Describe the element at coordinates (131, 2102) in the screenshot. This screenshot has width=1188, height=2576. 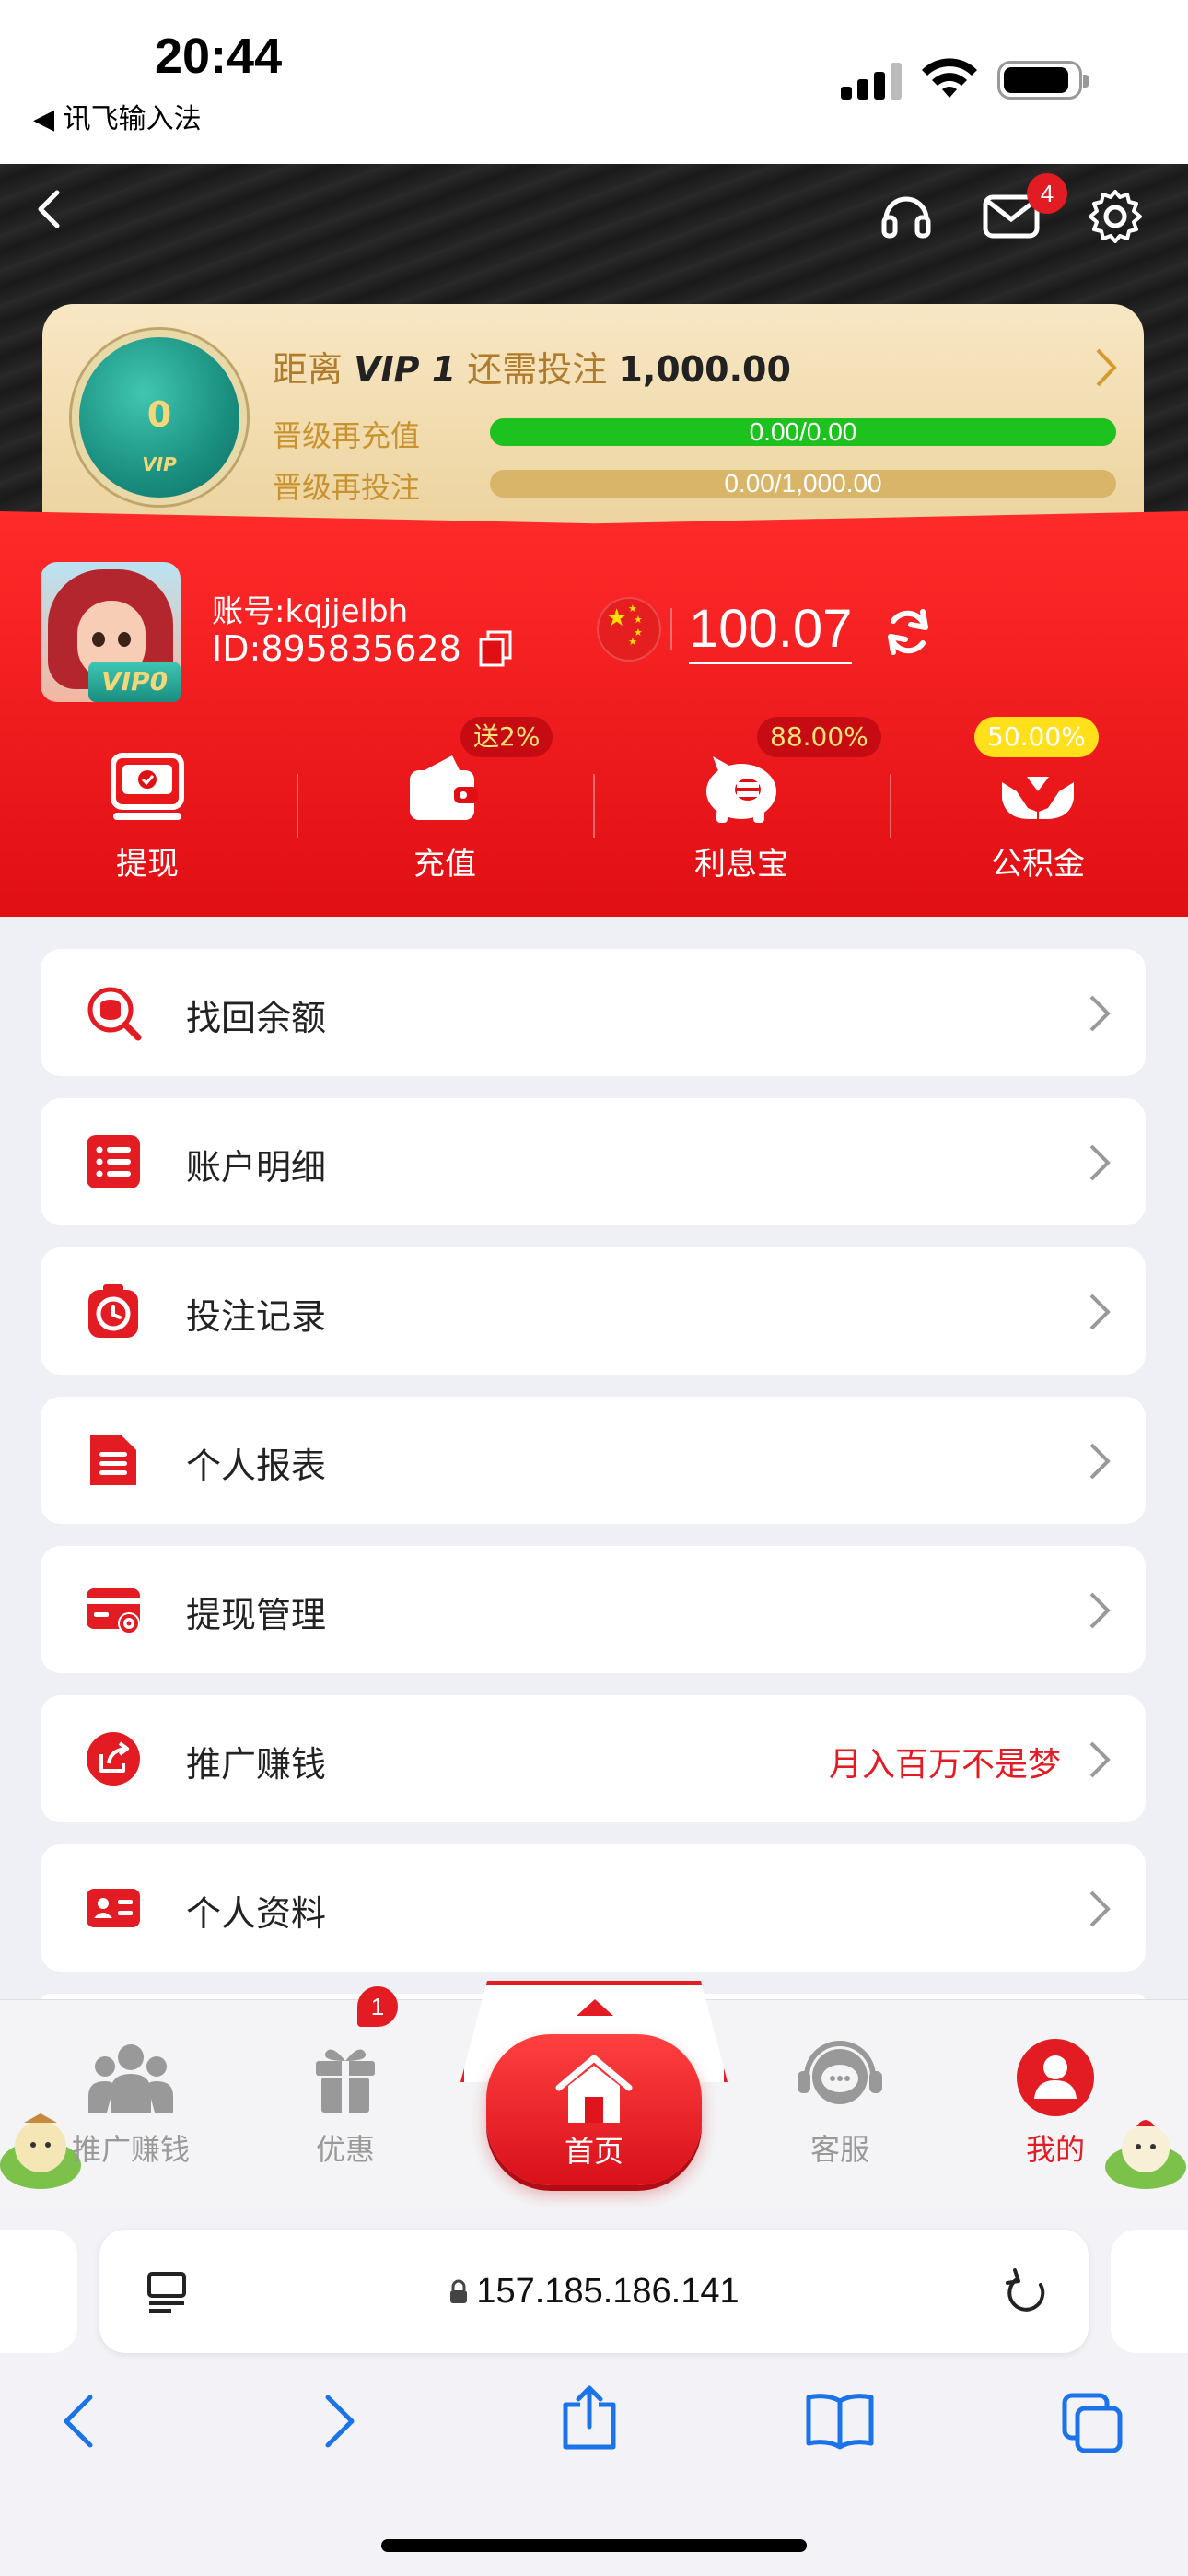
I see `nav-promote: 推广赚钱` at that location.